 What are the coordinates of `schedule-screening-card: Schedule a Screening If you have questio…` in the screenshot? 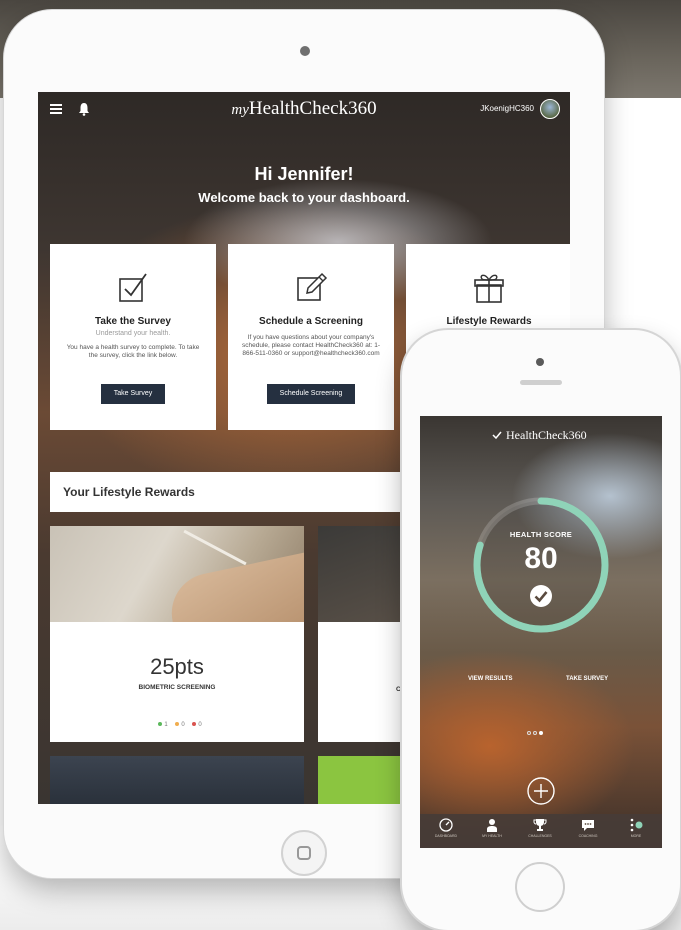 It's located at (311, 337).